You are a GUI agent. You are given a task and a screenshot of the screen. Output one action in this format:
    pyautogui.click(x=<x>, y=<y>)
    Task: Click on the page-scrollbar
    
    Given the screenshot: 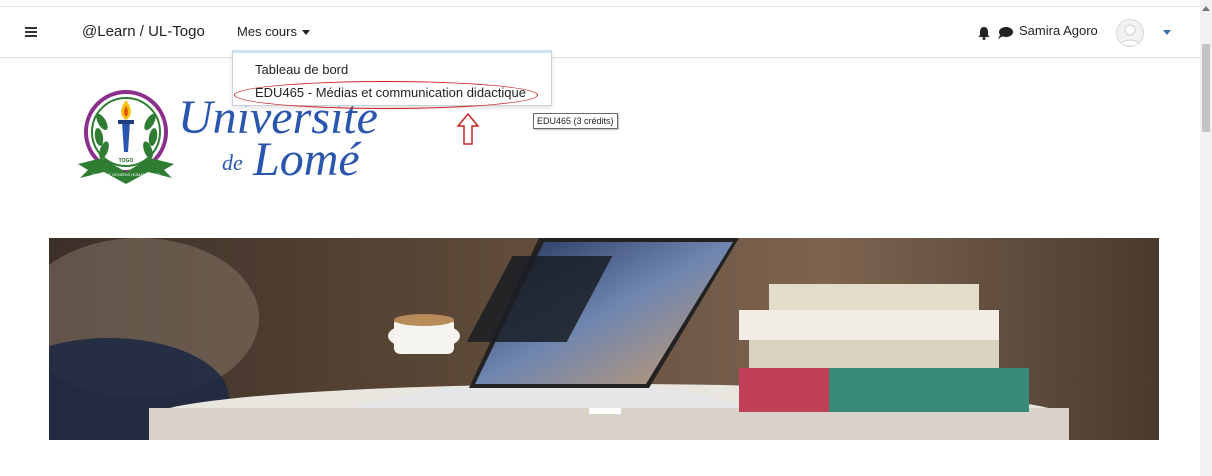 What is the action you would take?
    pyautogui.click(x=1206, y=238)
    